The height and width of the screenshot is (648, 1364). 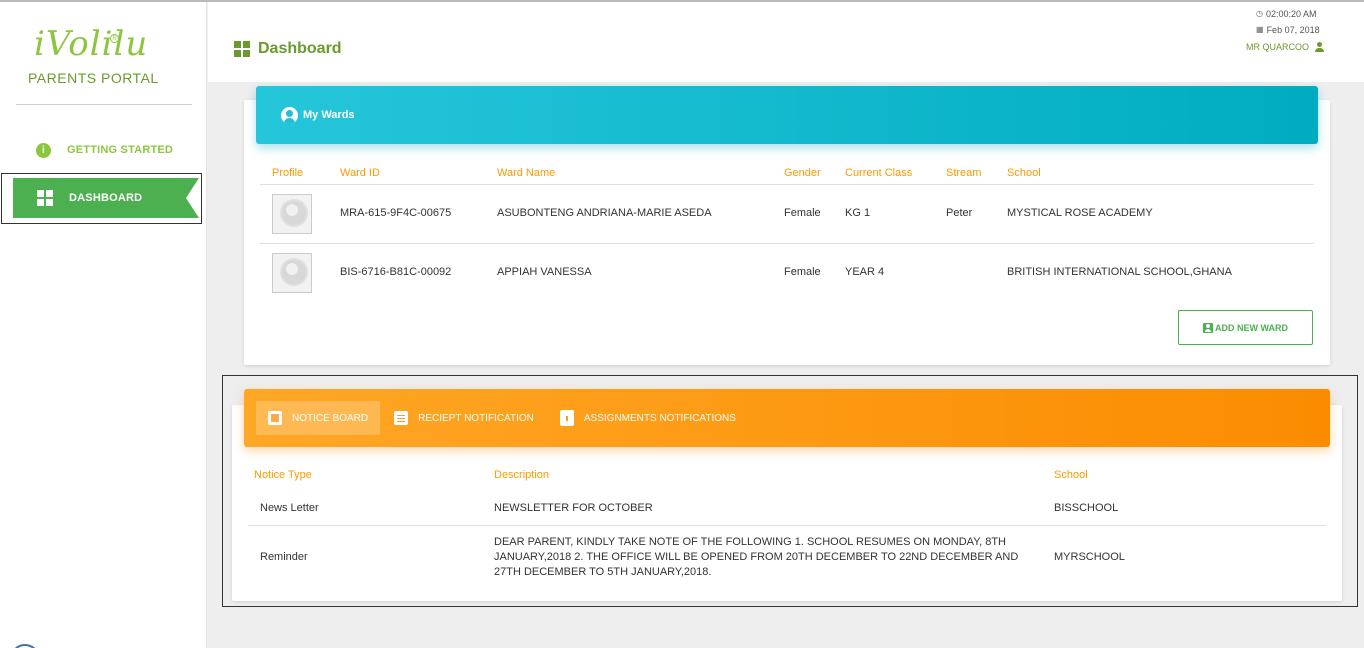 I want to click on notice-description: NEWSLETTER FOR OCTOBER, so click(x=573, y=508).